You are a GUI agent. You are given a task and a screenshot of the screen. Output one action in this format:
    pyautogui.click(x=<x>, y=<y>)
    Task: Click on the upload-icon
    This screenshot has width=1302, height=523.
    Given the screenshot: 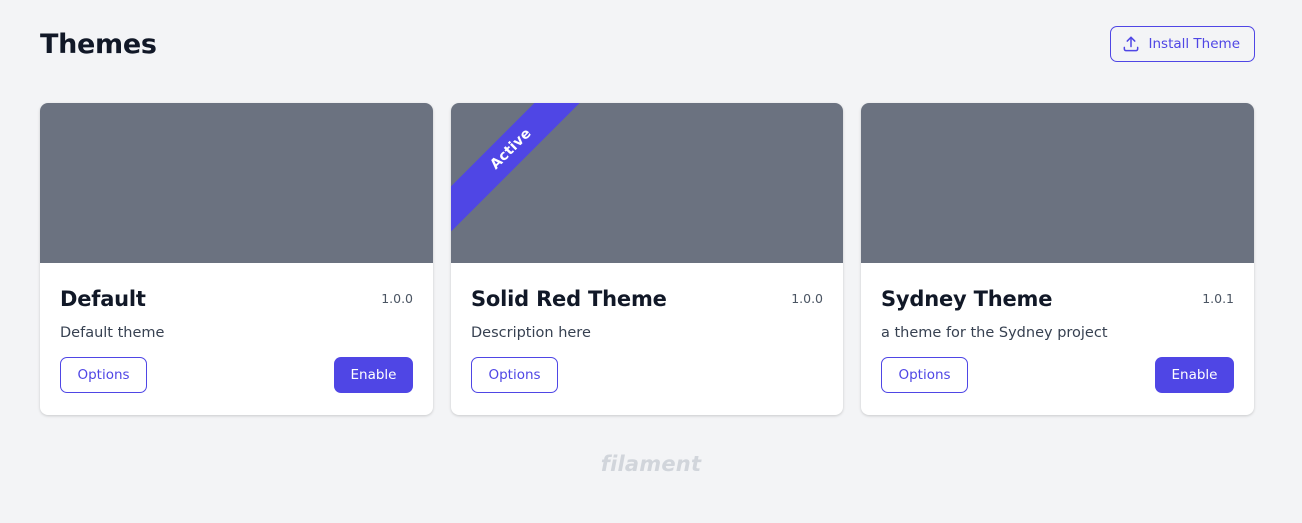 What is the action you would take?
    pyautogui.click(x=1130, y=44)
    